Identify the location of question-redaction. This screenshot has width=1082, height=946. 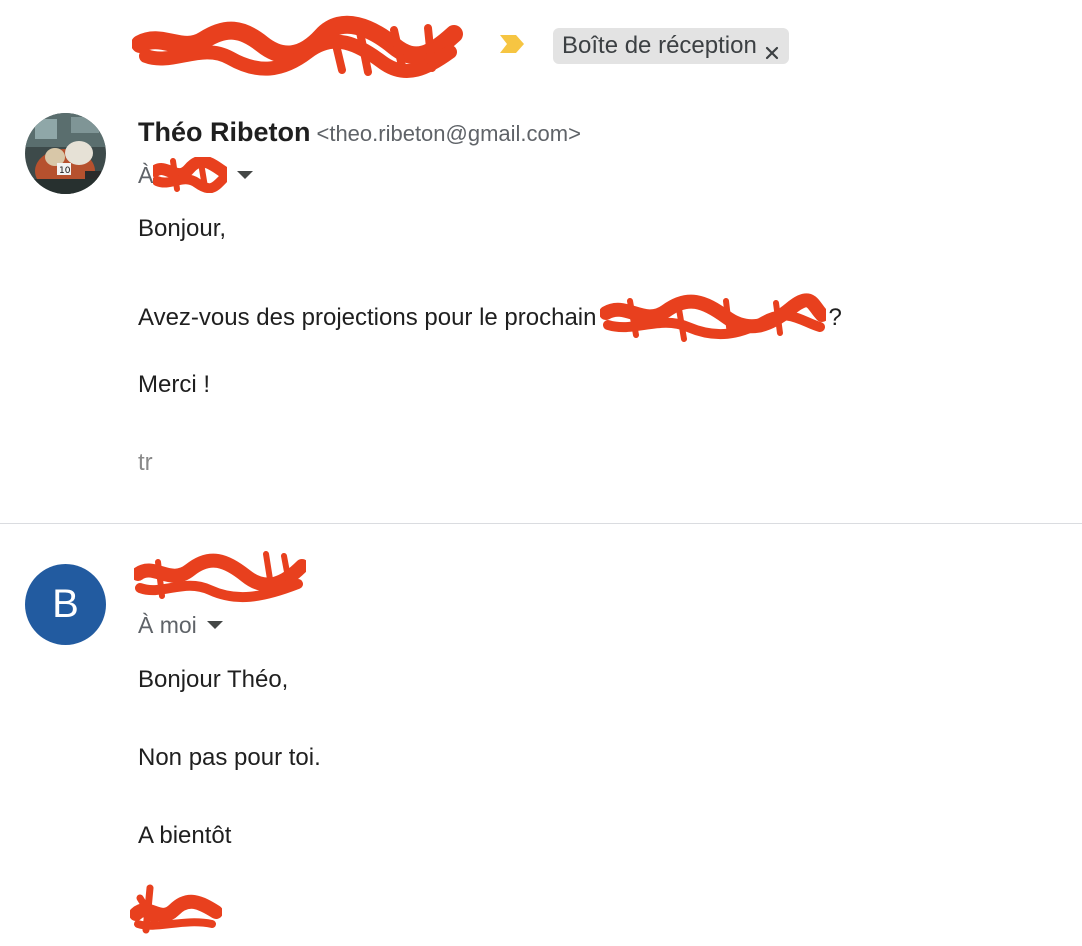
(714, 318).